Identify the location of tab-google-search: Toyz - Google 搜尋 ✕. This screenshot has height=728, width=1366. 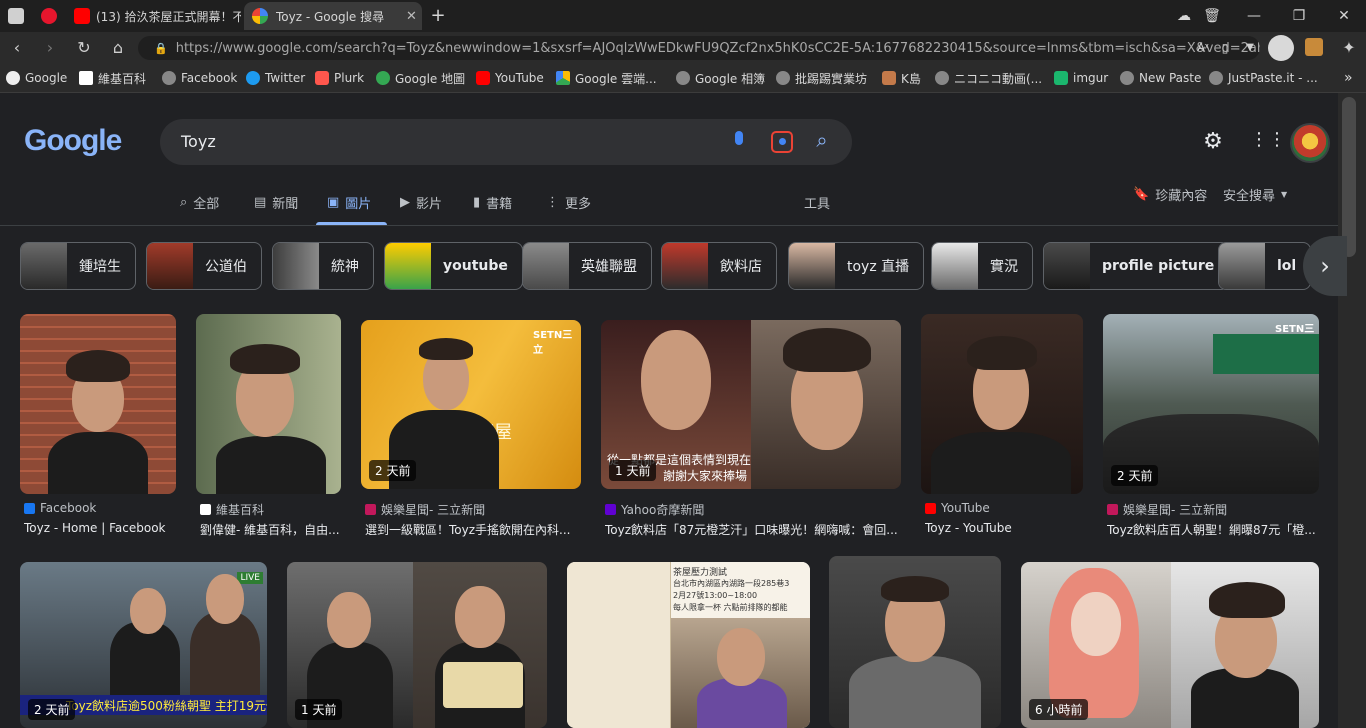
(333, 16).